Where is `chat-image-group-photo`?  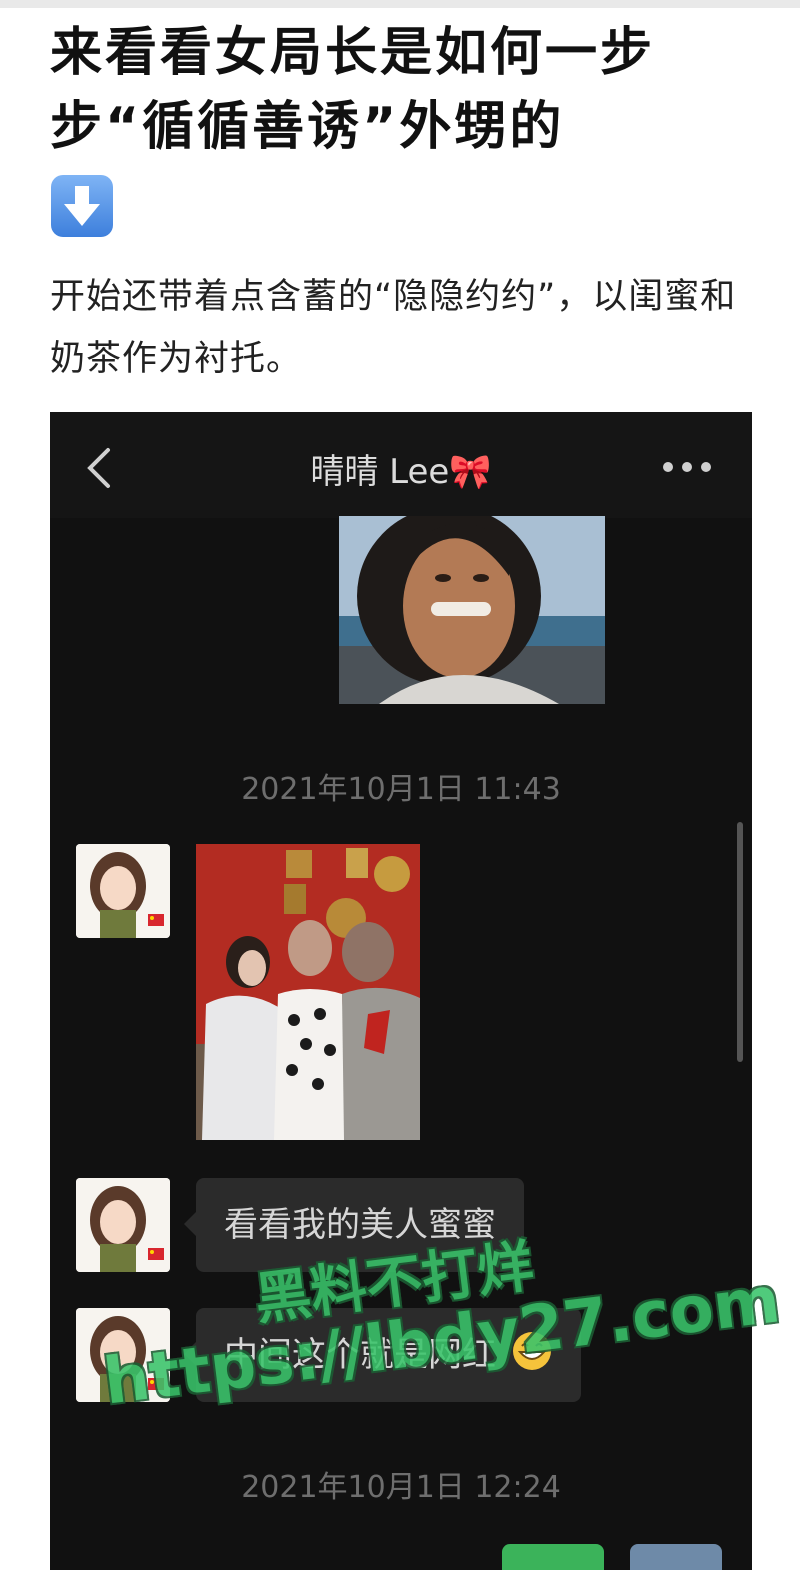
chat-image-group-photo is located at coordinates (308, 992).